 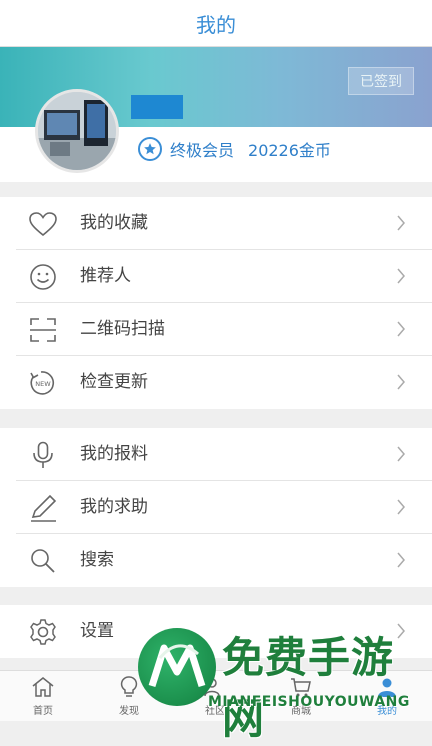 I want to click on tab-home: 首页, so click(x=43, y=696).